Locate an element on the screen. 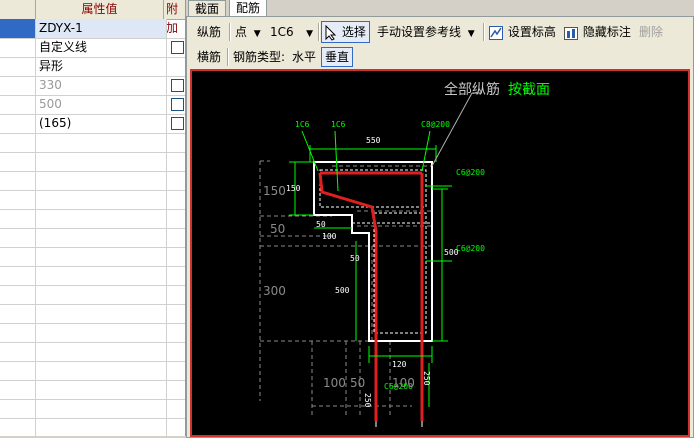  select-button: 选择 is located at coordinates (345, 32).